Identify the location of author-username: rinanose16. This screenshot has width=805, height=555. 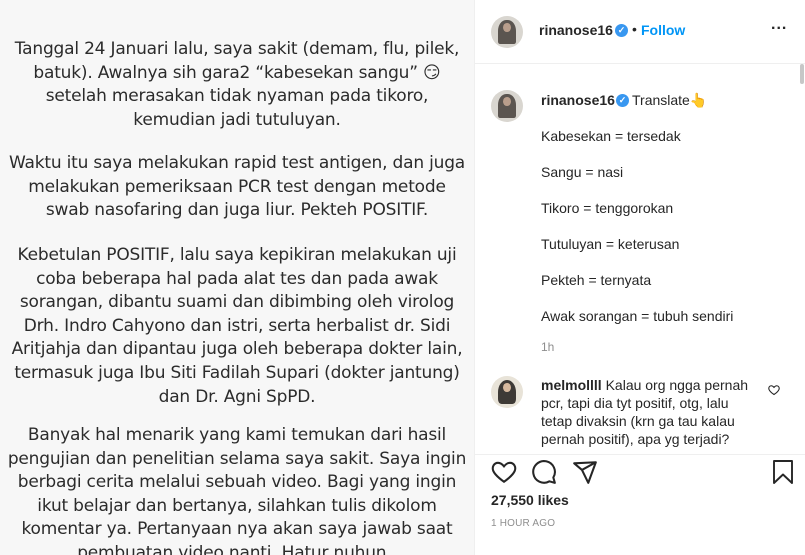
(576, 30).